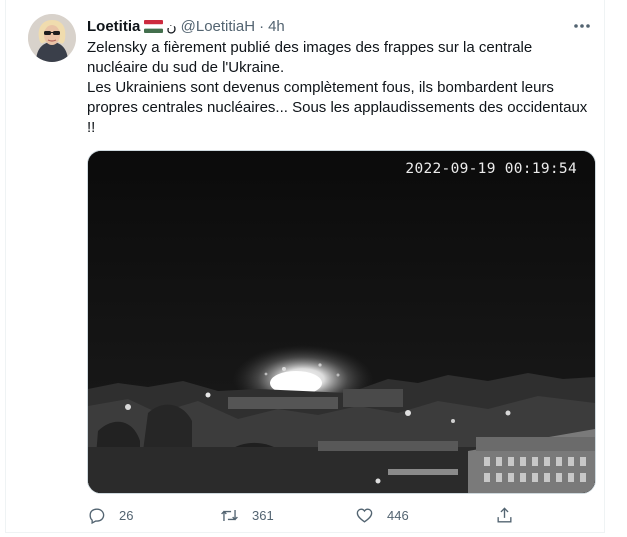 This screenshot has width=627, height=537. What do you see at coordinates (154, 26) in the screenshot?
I see `hungary-flag-icon` at bounding box center [154, 26].